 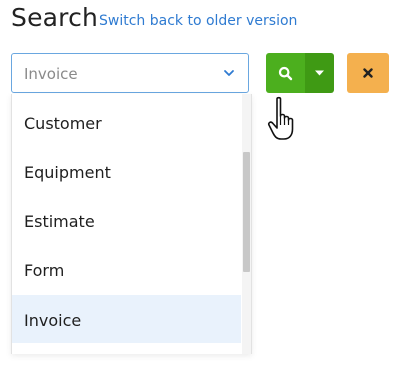 I want to click on search-options-button, so click(x=319, y=73).